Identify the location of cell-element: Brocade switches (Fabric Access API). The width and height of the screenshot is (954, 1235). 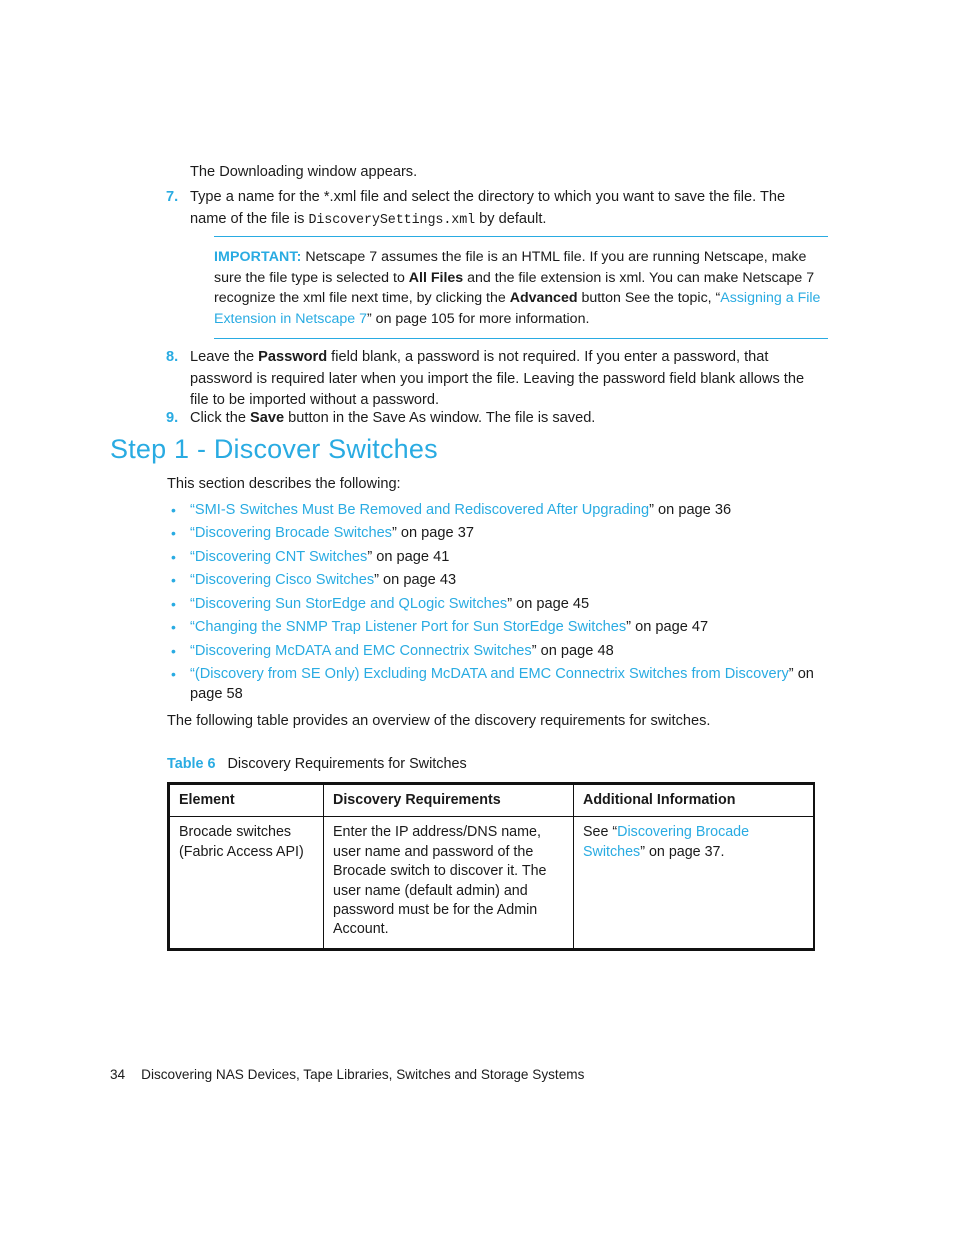
(246, 882).